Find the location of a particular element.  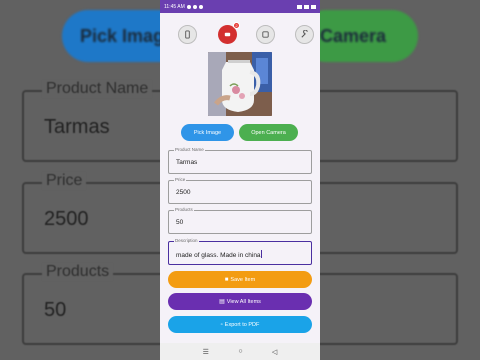

export-pdf-label: Export to PDF is located at coordinates (242, 324).